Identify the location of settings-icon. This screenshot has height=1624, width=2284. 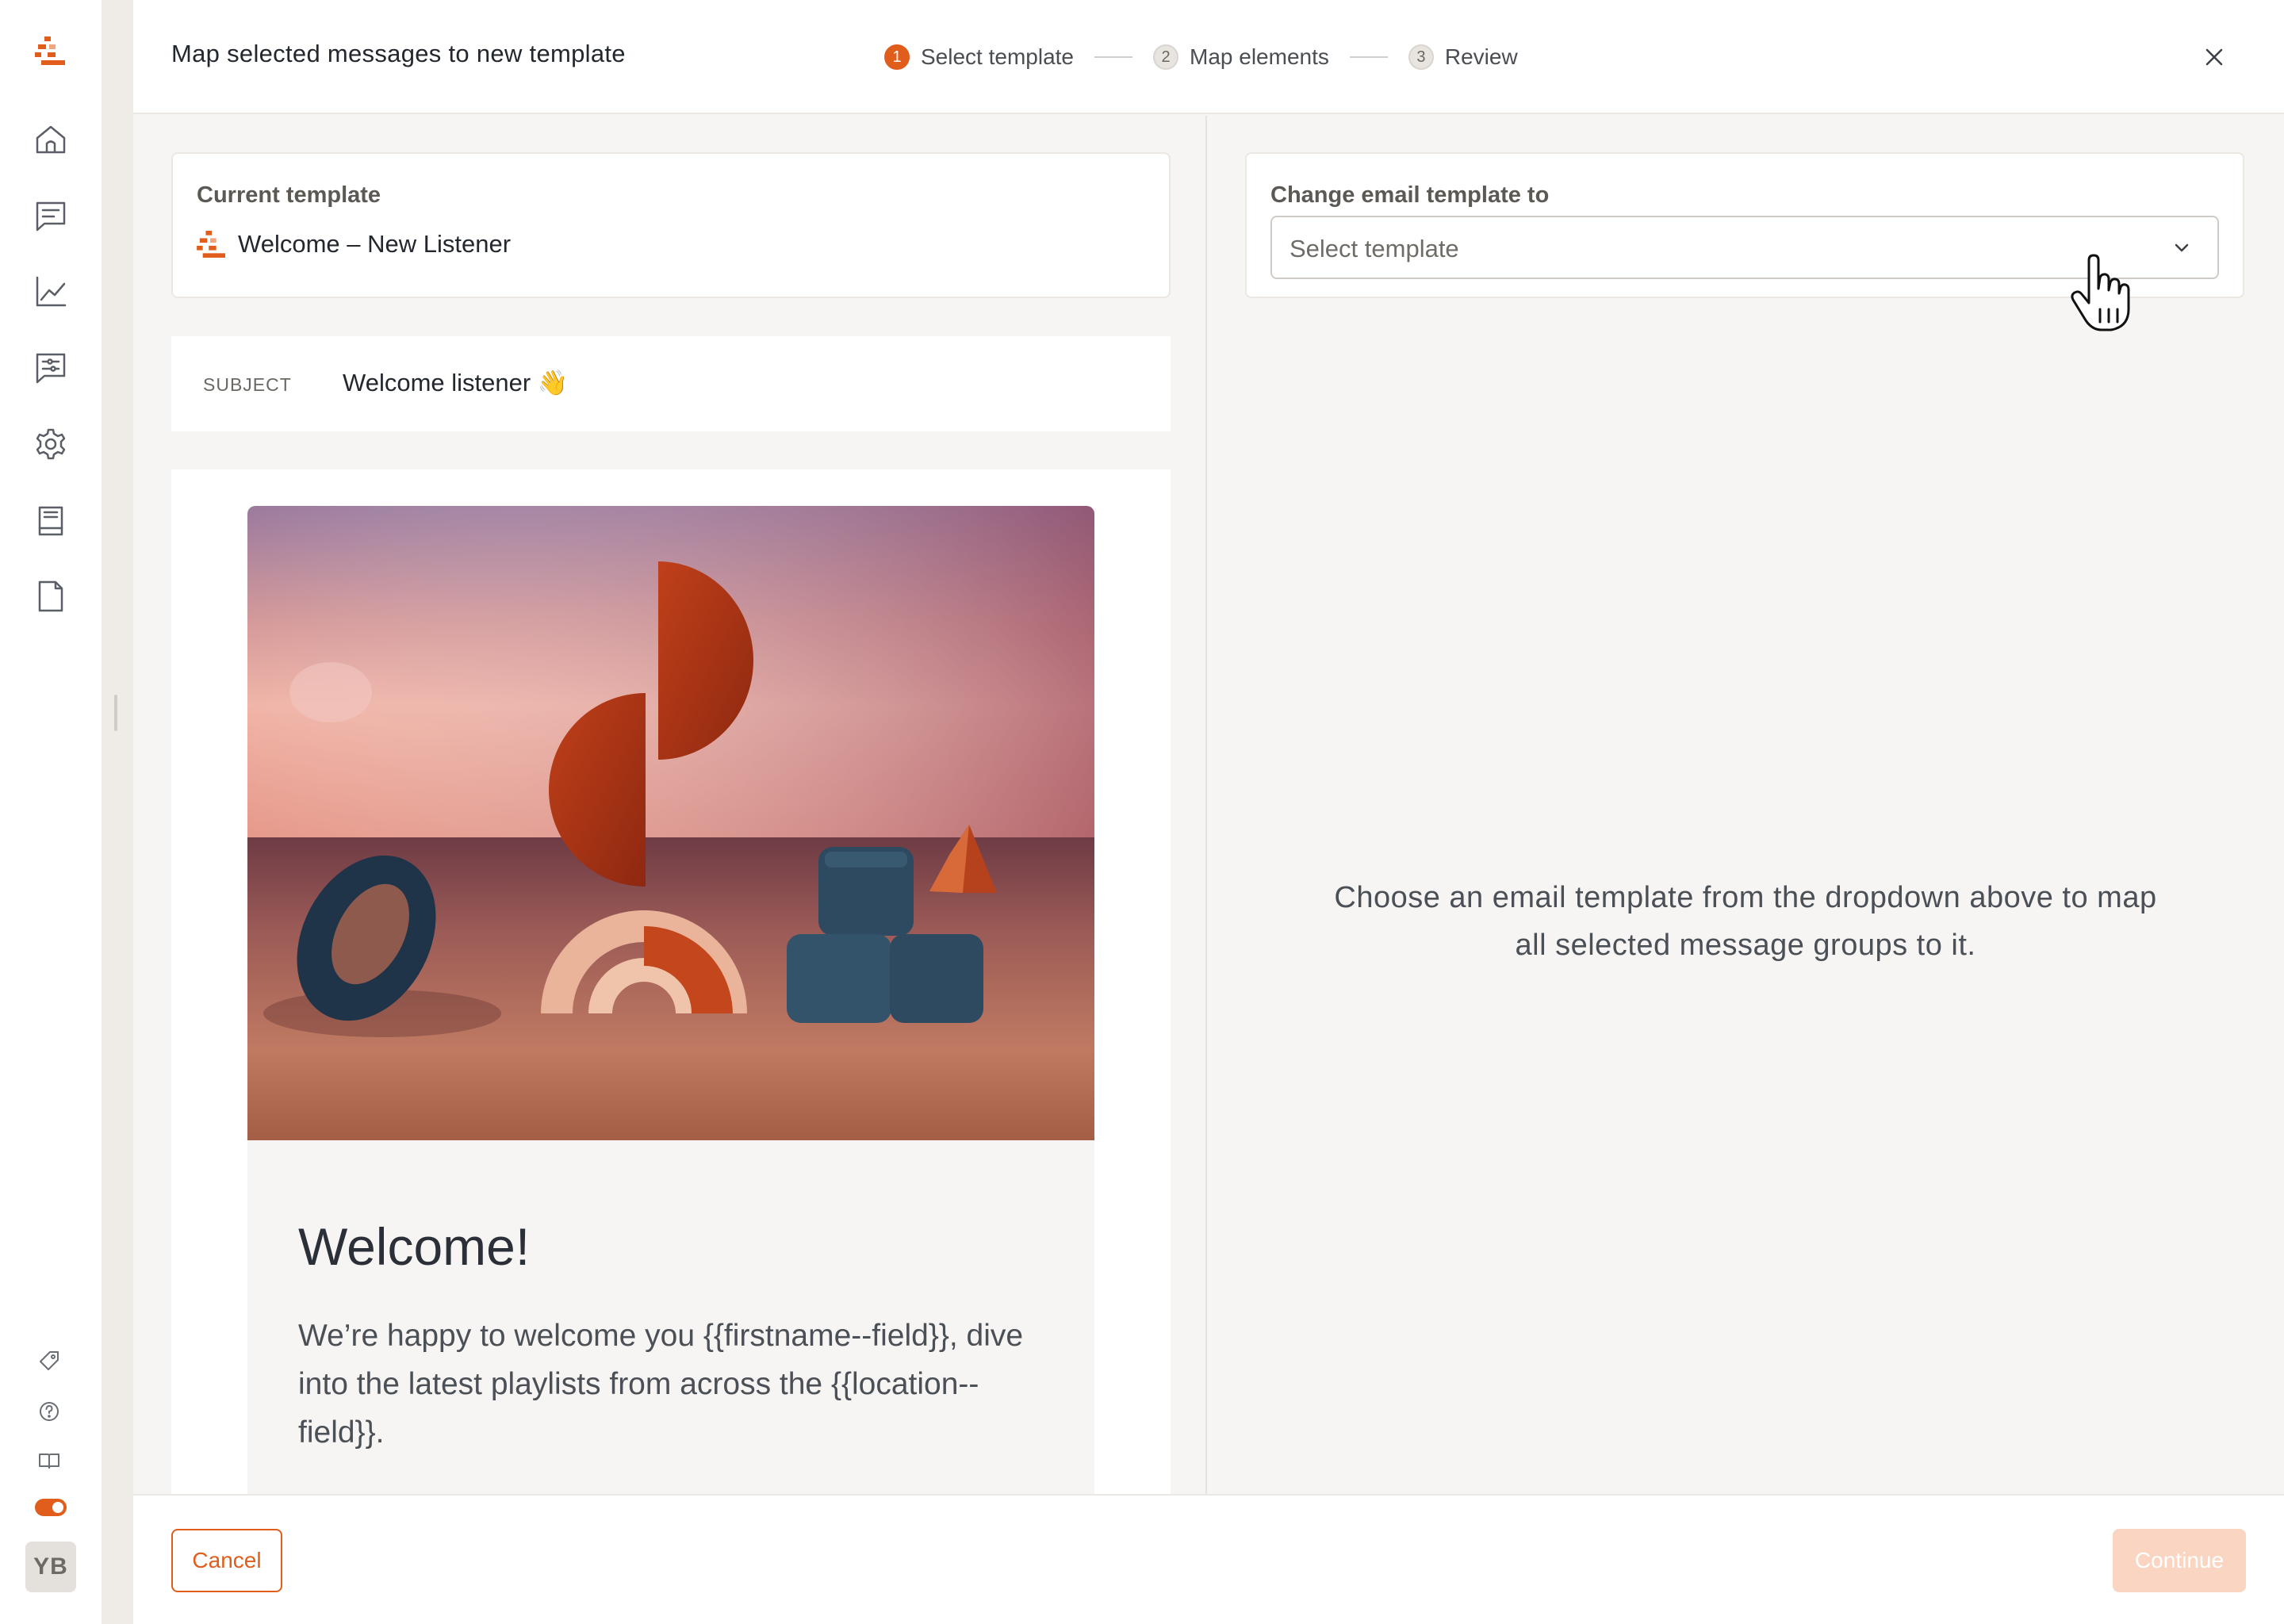
(51, 444).